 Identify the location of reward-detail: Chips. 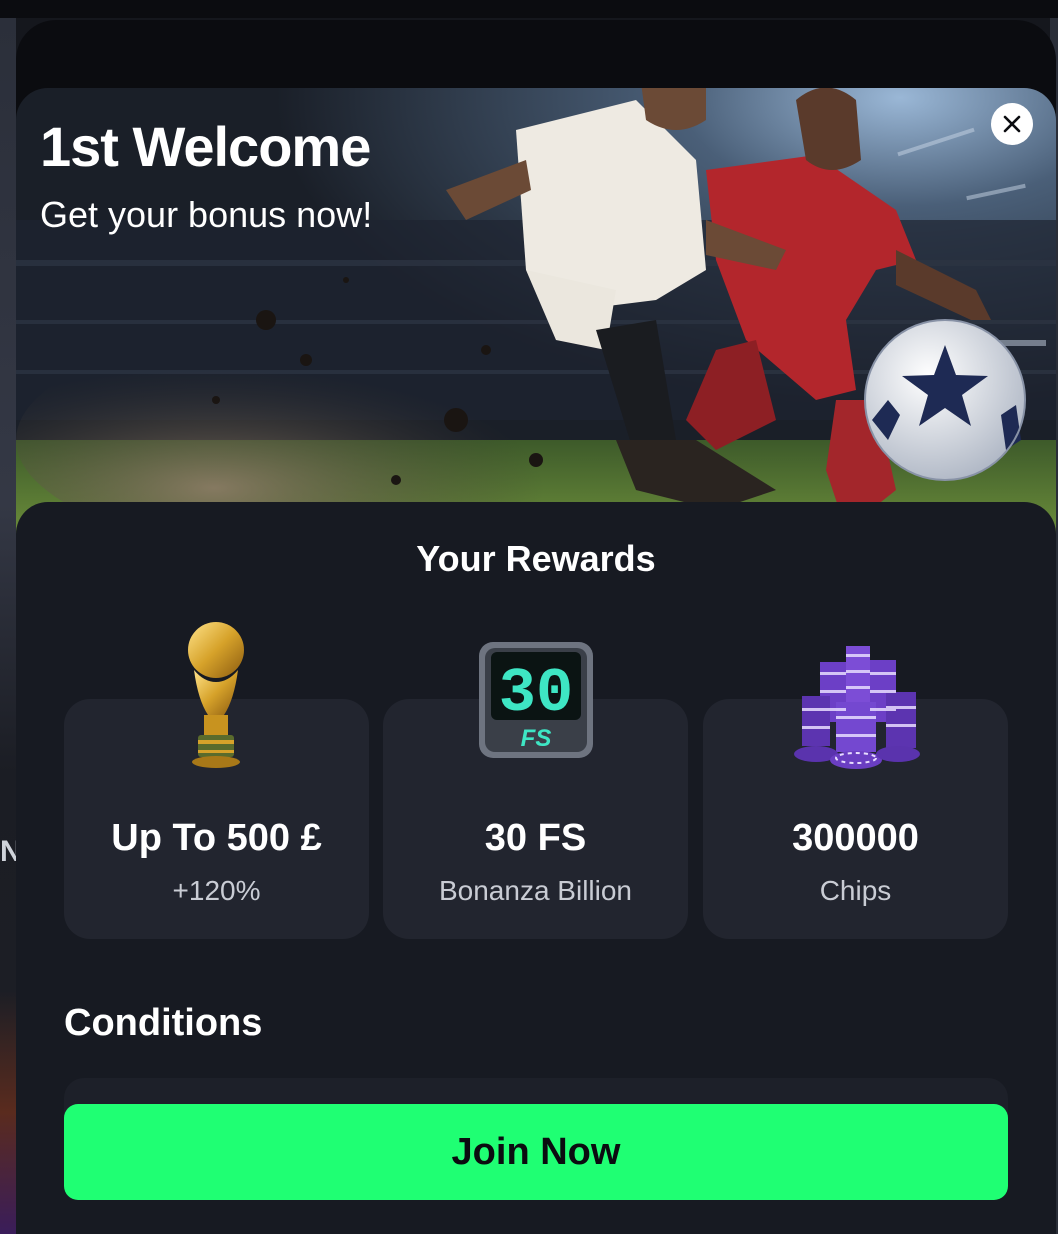
(855, 890).